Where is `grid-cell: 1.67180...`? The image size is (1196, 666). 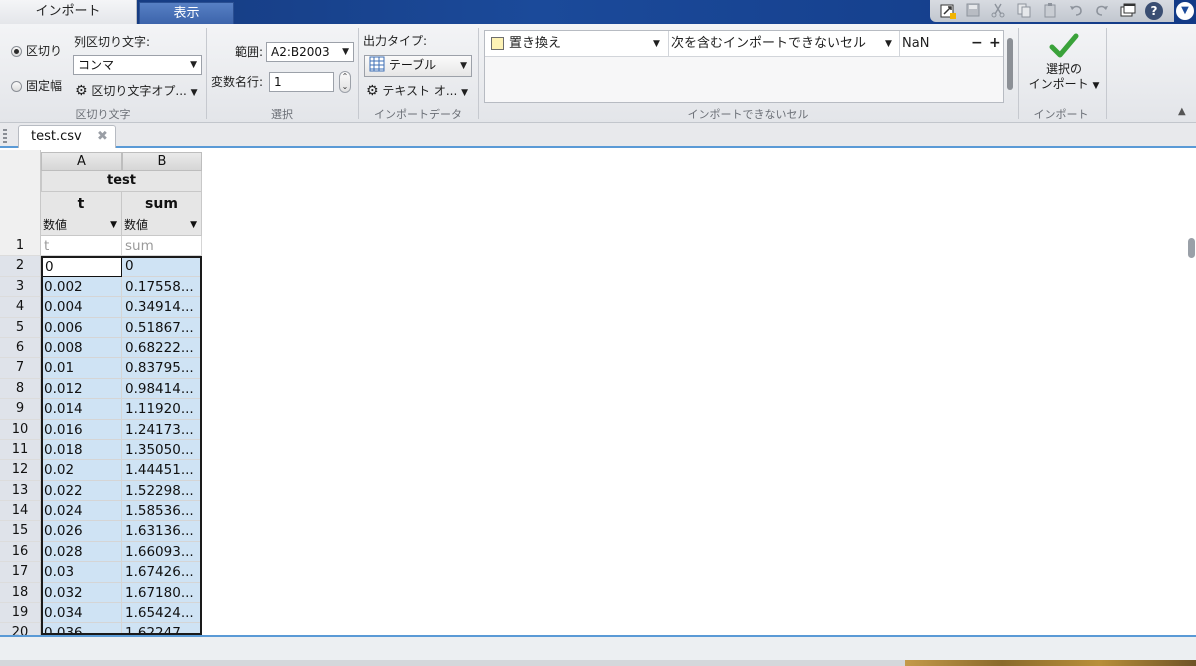 grid-cell: 1.67180... is located at coordinates (162, 593).